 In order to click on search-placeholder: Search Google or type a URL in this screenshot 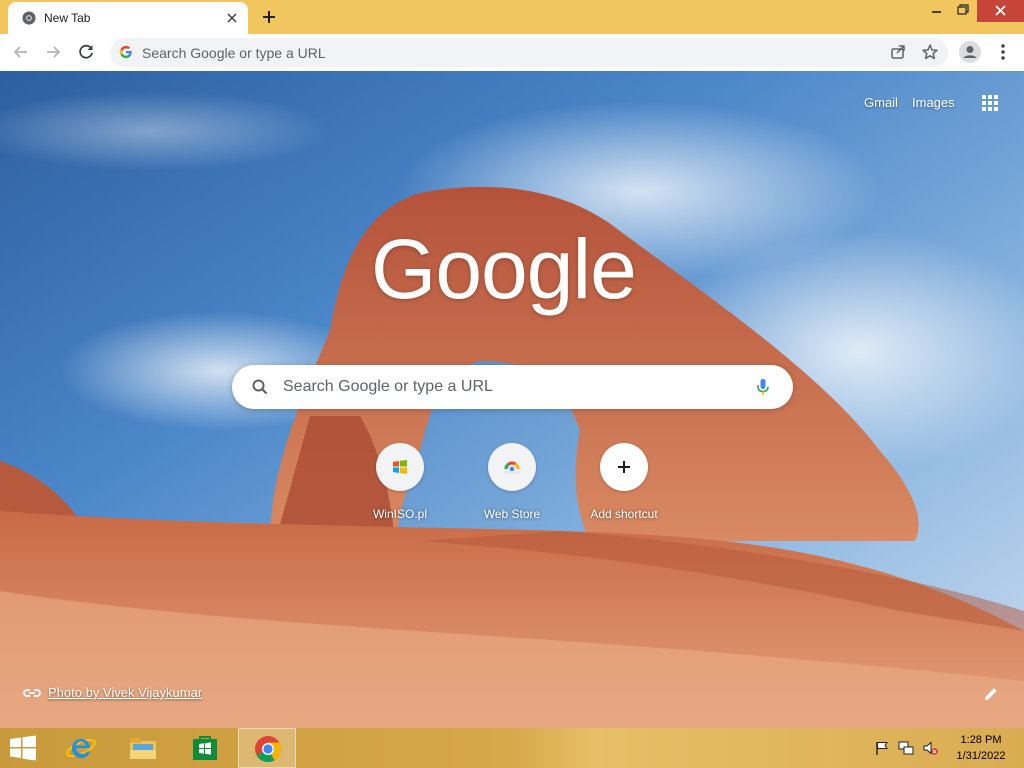, I will do `click(388, 386)`.